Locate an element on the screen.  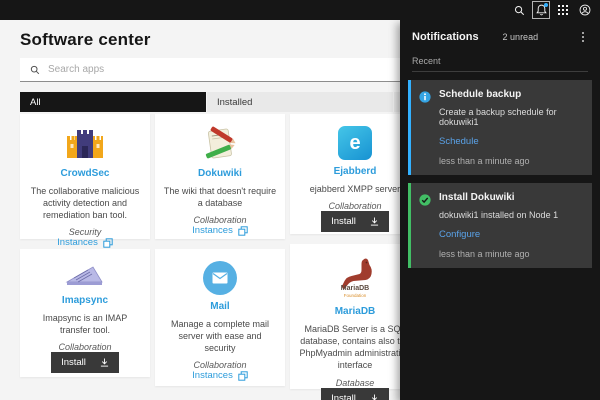
envelope-icon is located at coordinates (220, 278).